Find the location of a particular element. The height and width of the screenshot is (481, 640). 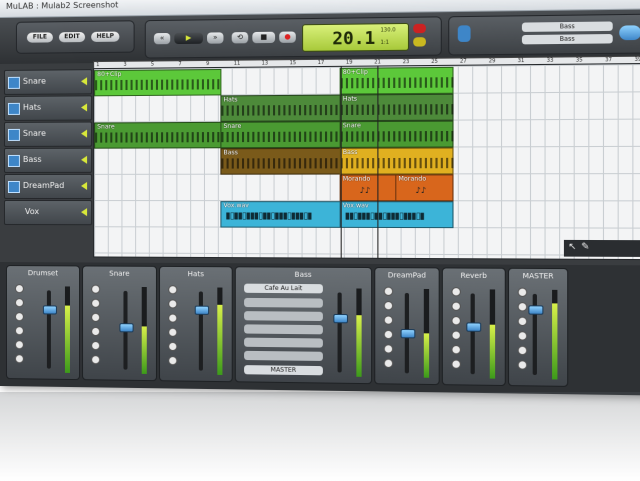

play-button: ▶ is located at coordinates (188, 38).